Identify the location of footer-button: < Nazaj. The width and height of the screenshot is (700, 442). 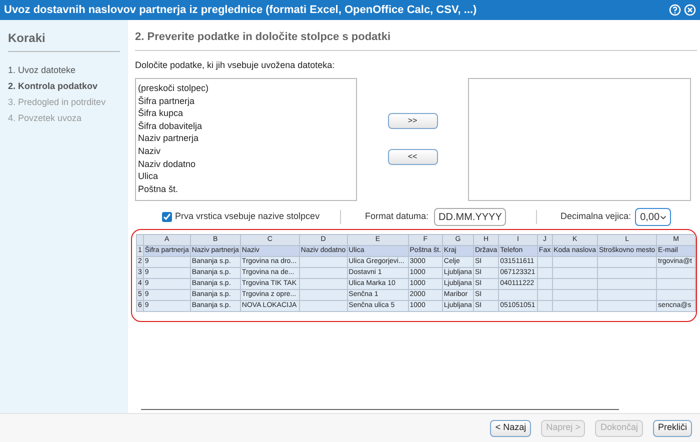
(511, 428).